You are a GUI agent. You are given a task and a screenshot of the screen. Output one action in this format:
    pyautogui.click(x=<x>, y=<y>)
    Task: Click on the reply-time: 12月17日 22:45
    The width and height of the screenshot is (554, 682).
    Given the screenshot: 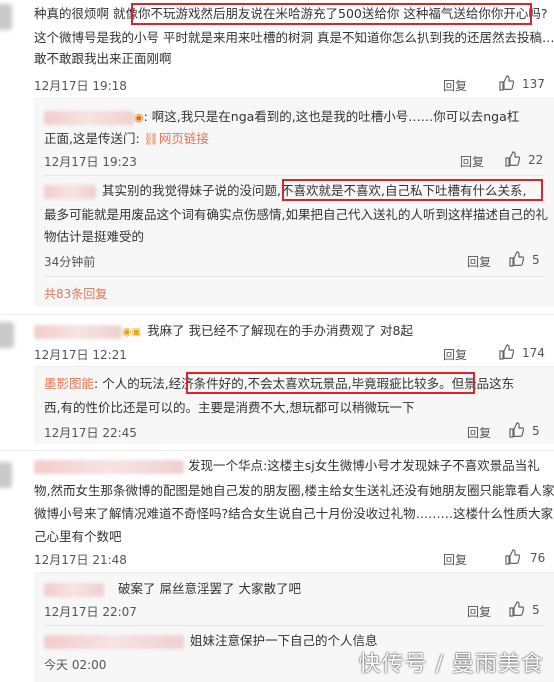 What is the action you would take?
    pyautogui.click(x=90, y=433)
    